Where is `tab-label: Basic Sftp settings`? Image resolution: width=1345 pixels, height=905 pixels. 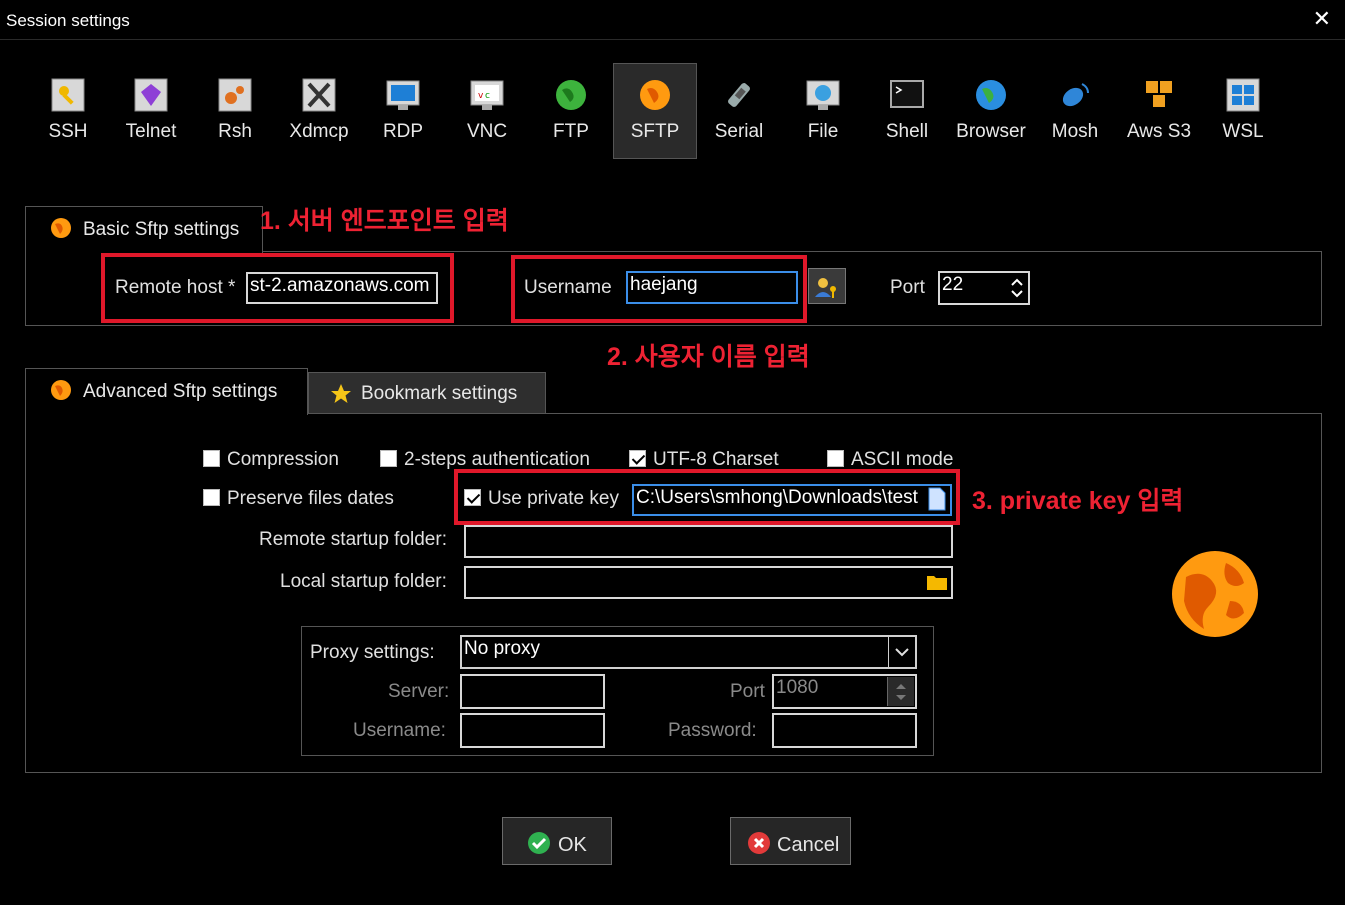
tab-label: Basic Sftp settings is located at coordinates (161, 229).